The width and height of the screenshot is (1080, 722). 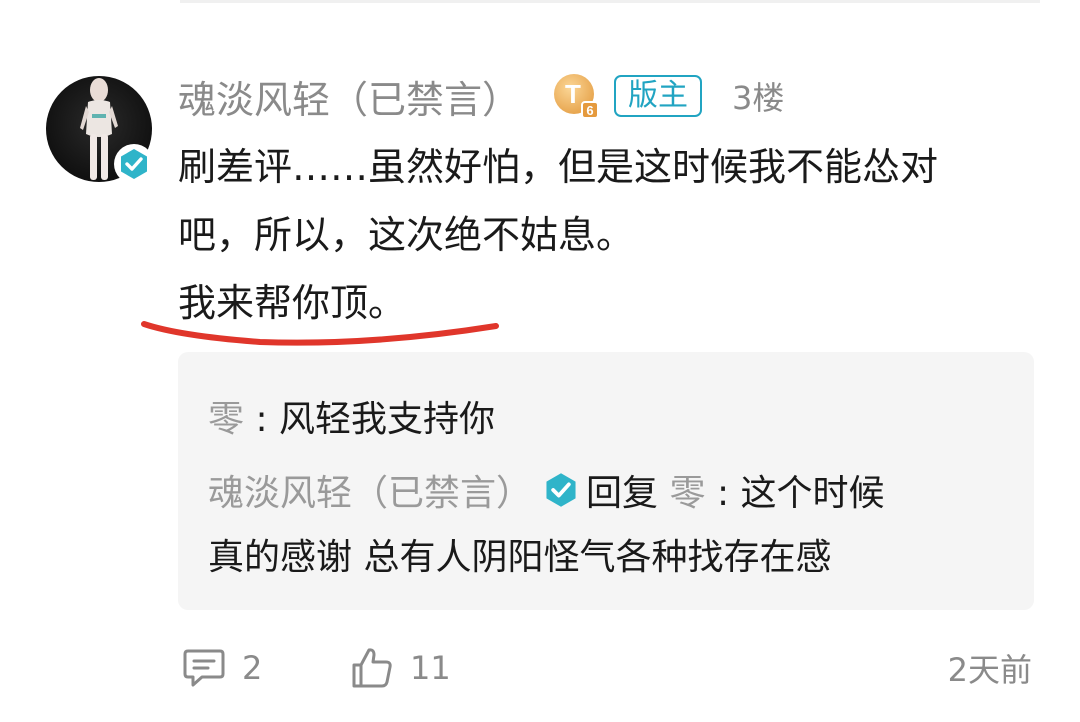 I want to click on username: 魂淡风轻（已禁言）, so click(x=349, y=96).